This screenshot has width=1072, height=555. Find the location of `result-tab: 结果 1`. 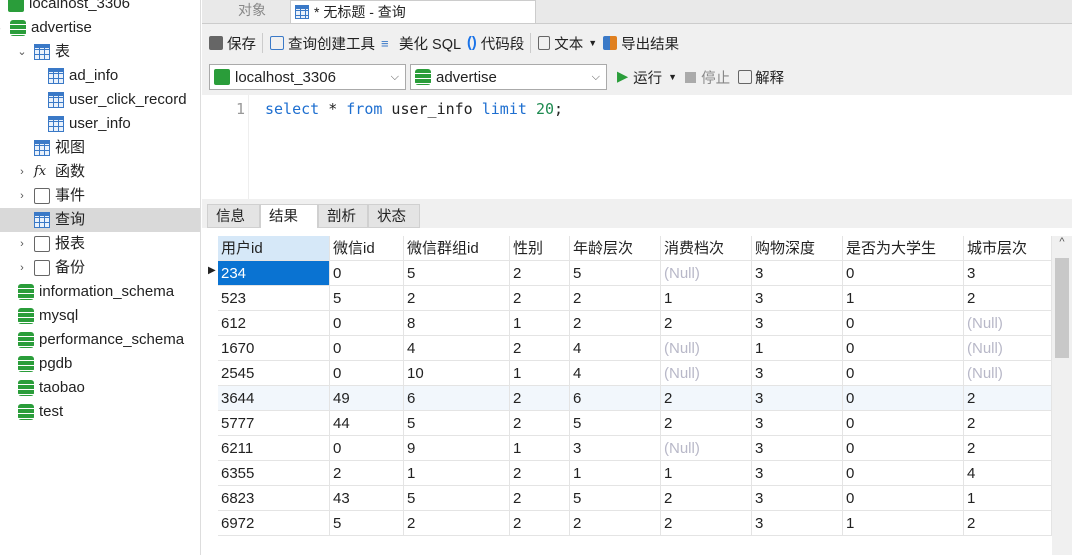

result-tab: 结果 1 is located at coordinates (289, 226).